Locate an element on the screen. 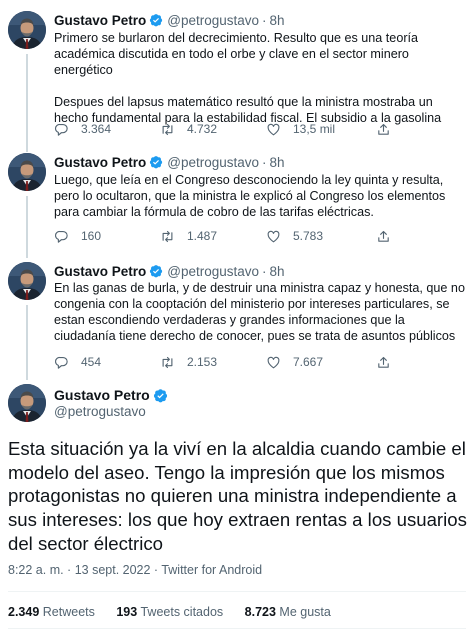 This screenshot has height=632, width=474. retweets-count: 2.349 is located at coordinates (24, 612).